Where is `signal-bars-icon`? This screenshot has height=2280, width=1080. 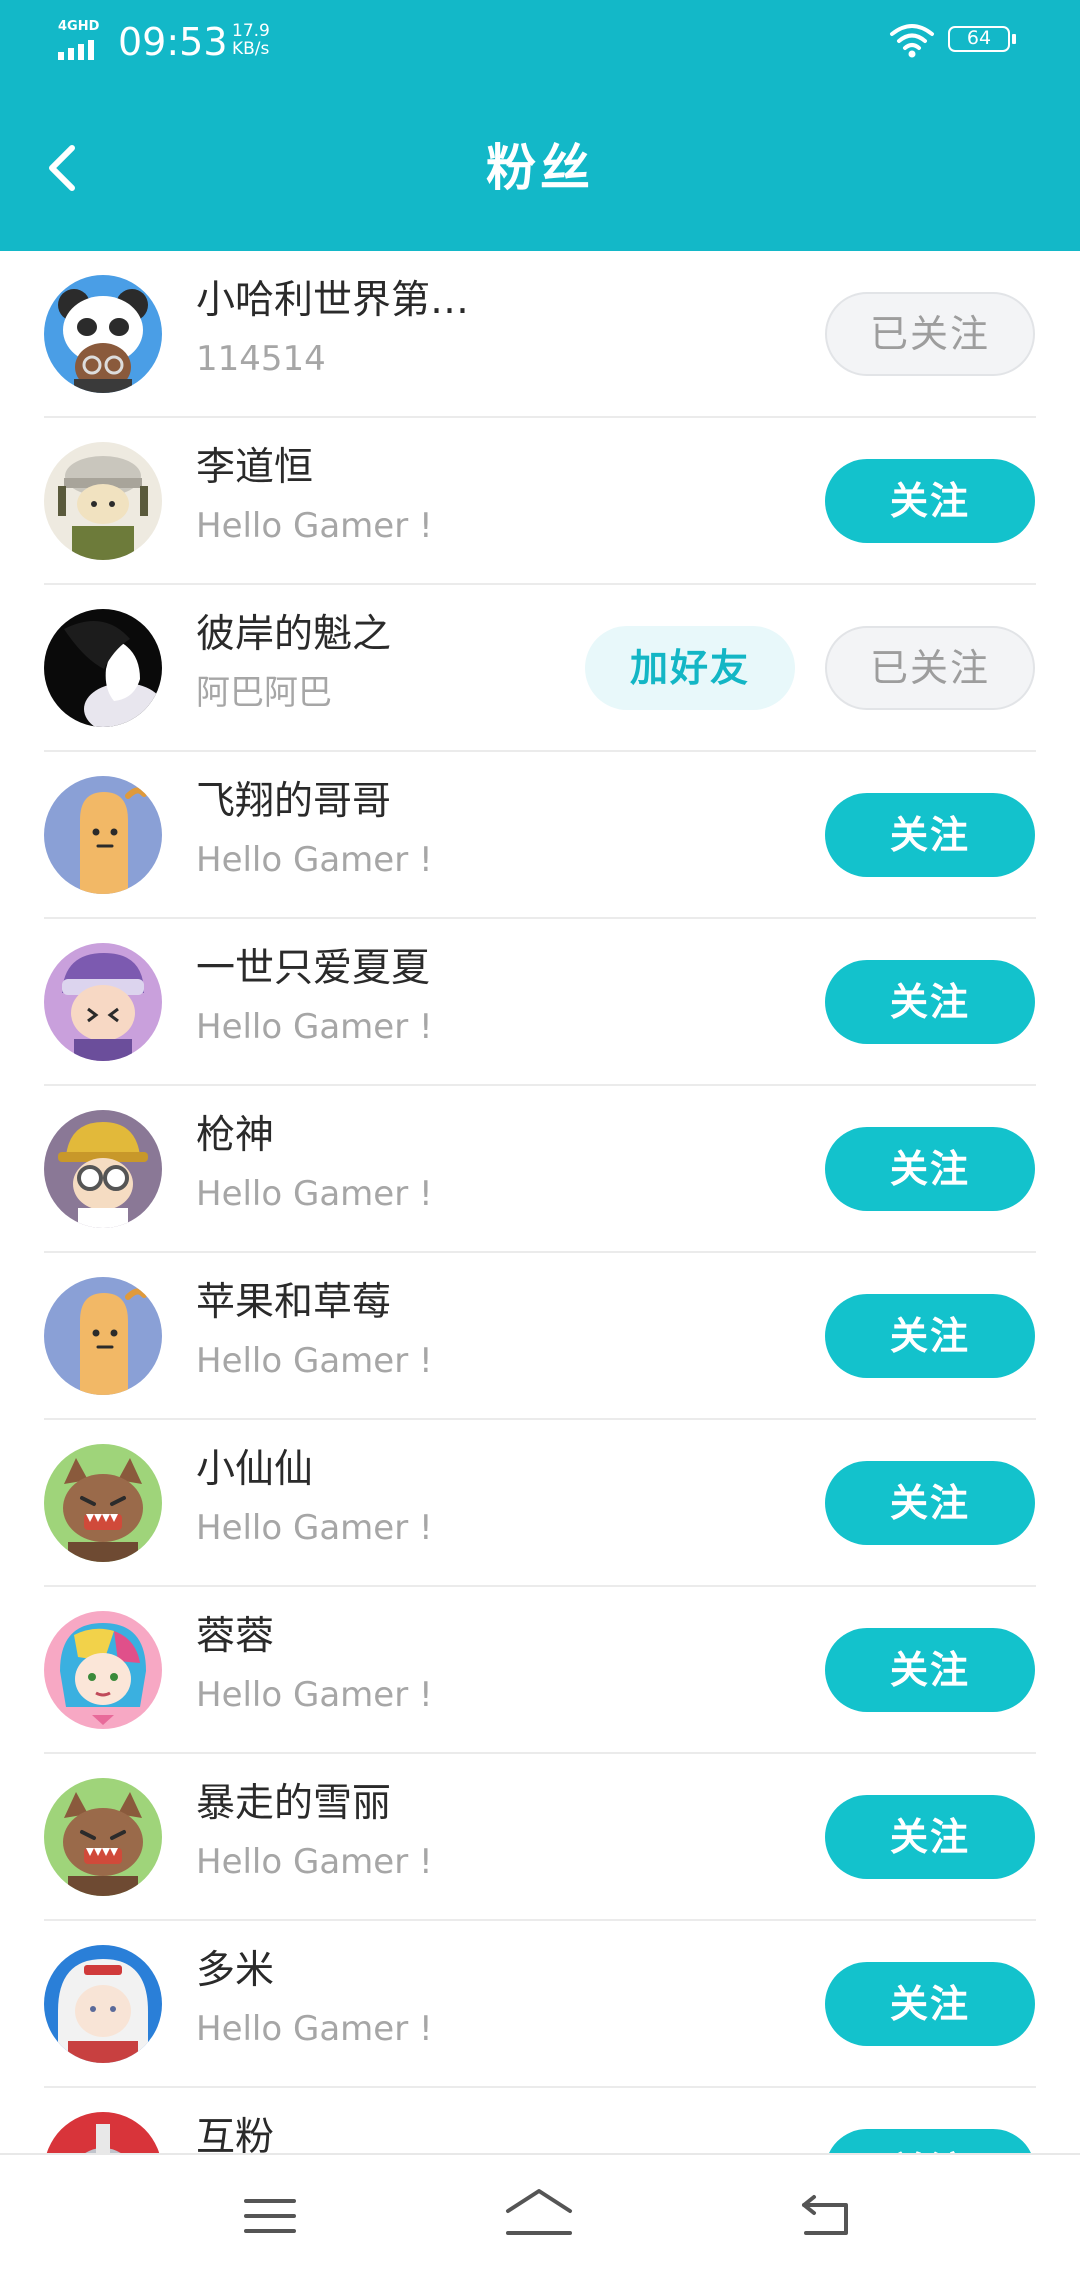
signal-bars-icon is located at coordinates (76, 50).